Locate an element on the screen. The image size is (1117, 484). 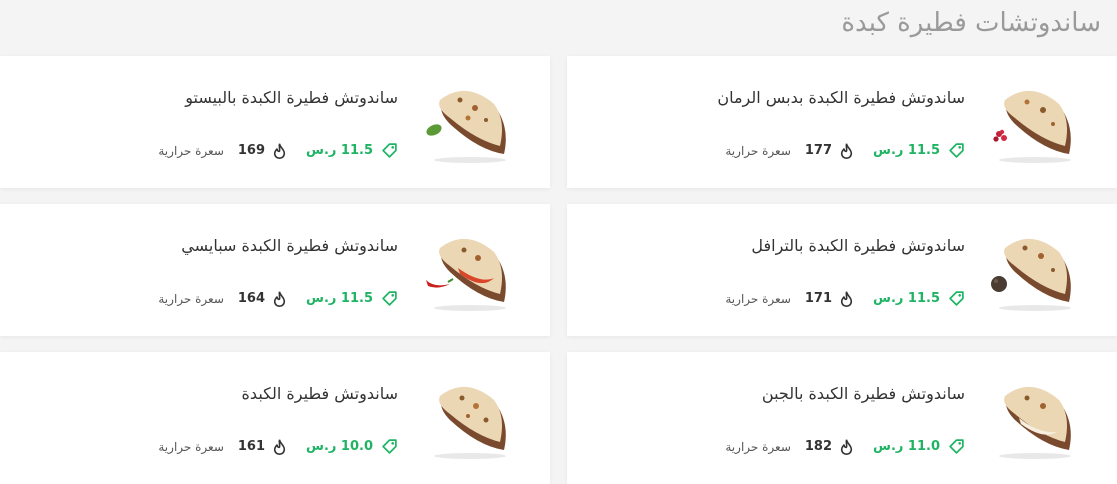
item-meta: 11.5 ر.س 164 سعرة حرارية is located at coordinates (278, 298).